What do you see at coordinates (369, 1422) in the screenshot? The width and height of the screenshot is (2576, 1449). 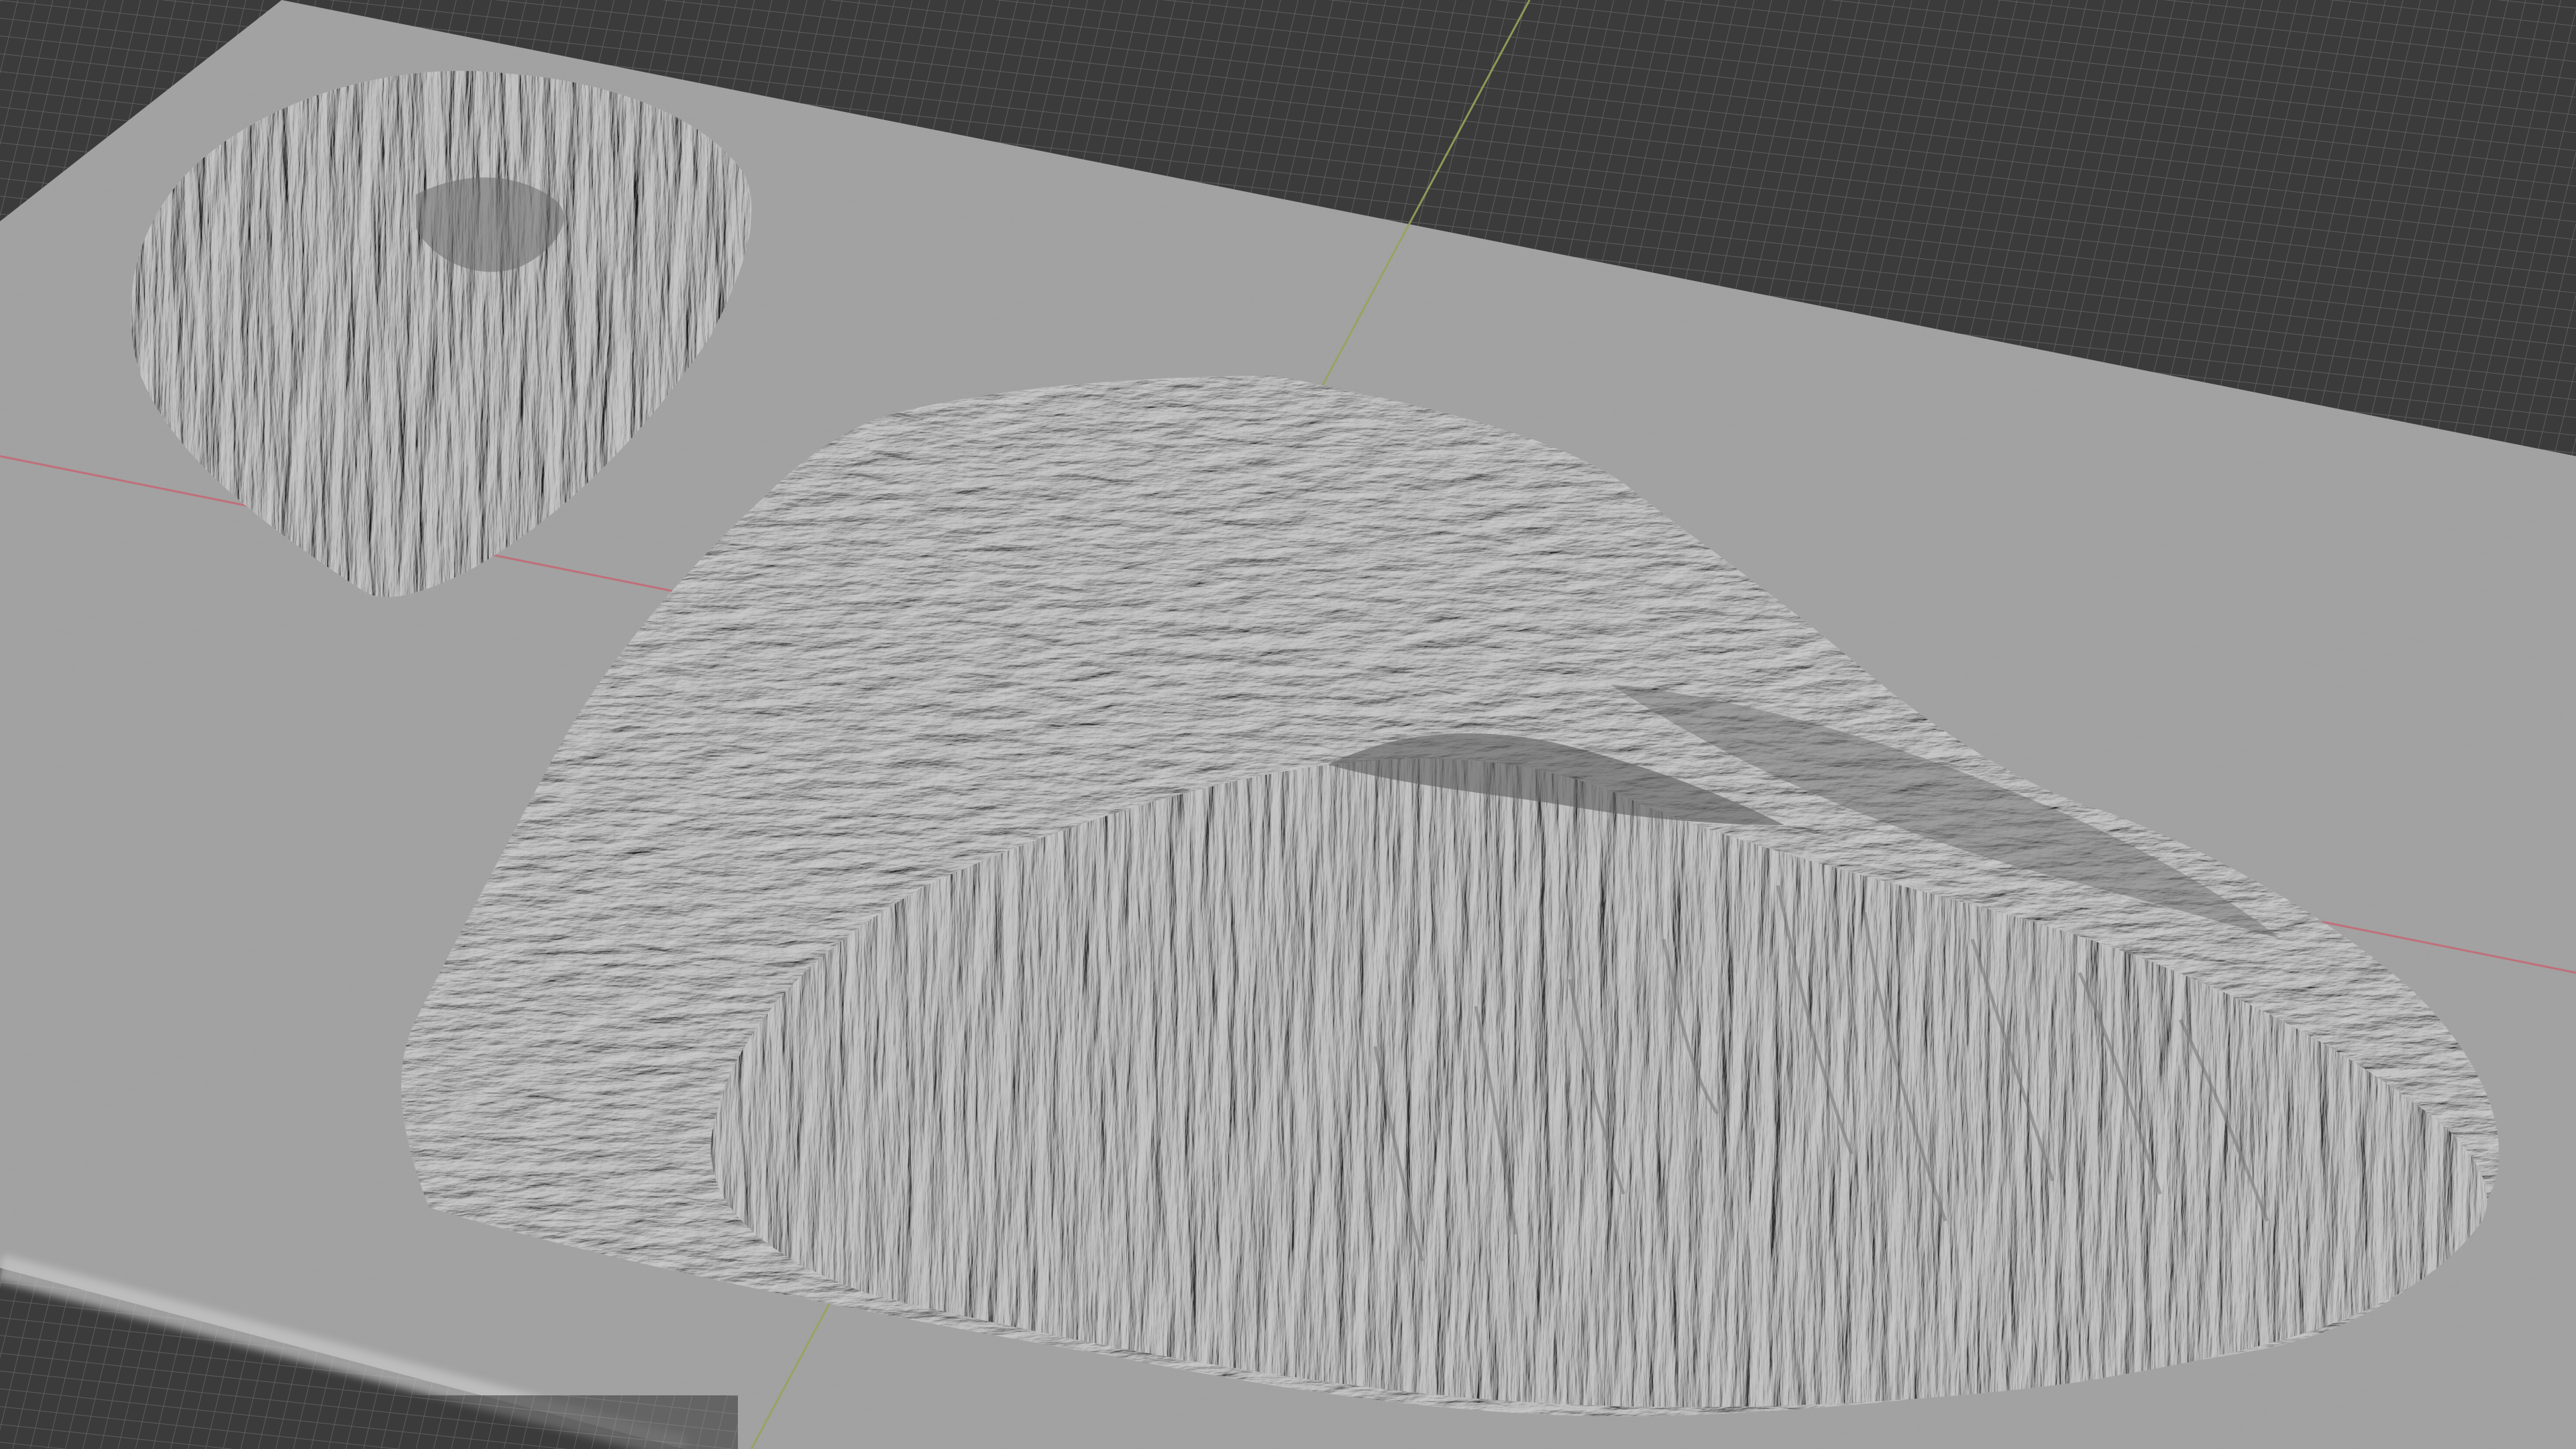 I see `grid-floor-foreground` at bounding box center [369, 1422].